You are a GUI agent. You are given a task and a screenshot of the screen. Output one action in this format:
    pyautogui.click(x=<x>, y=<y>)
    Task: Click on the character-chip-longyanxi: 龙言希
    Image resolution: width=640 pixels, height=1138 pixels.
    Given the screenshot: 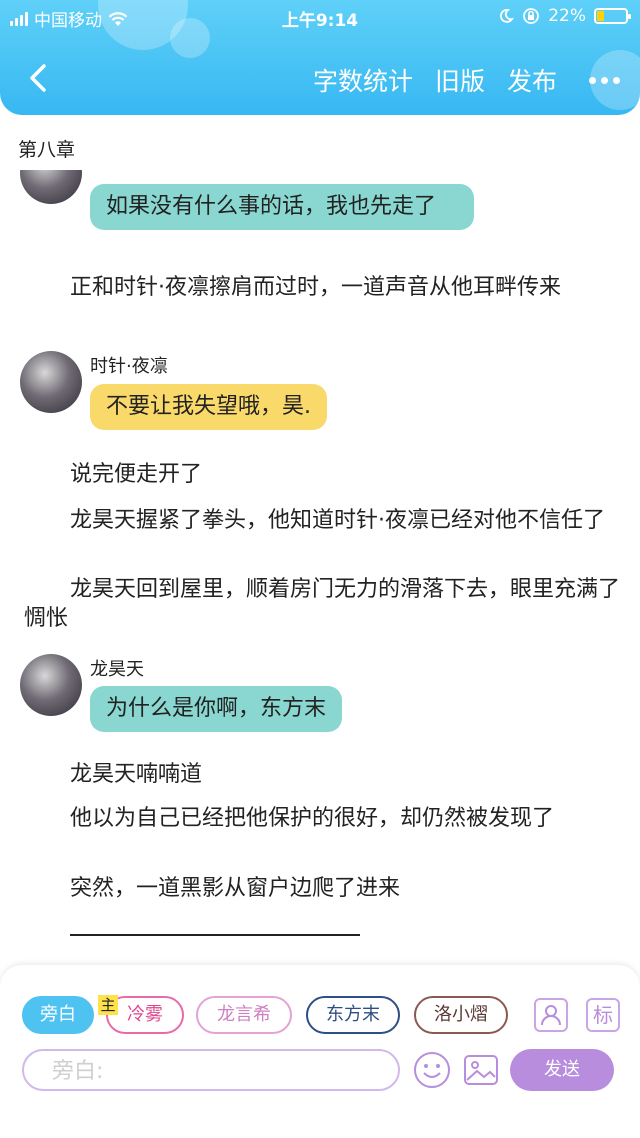 What is the action you would take?
    pyautogui.click(x=244, y=1015)
    